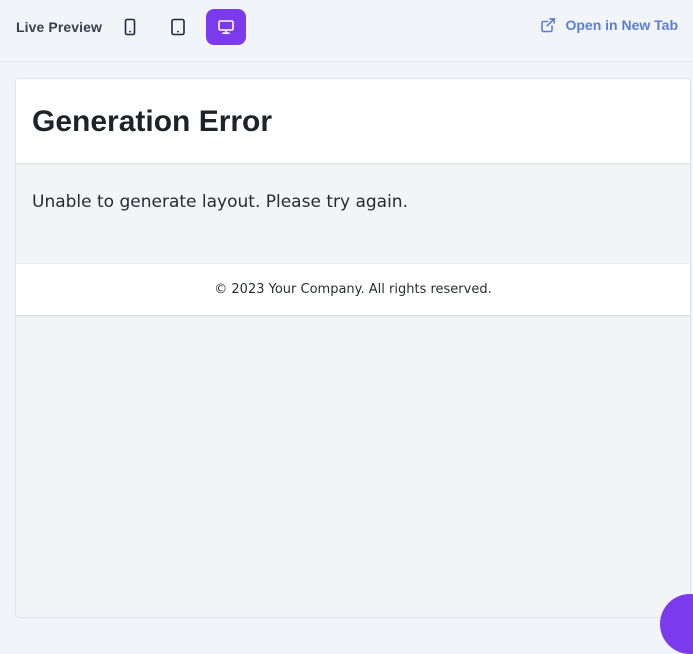 Image resolution: width=693 pixels, height=654 pixels. I want to click on open-new-tab-link: Open in New Tab, so click(609, 25).